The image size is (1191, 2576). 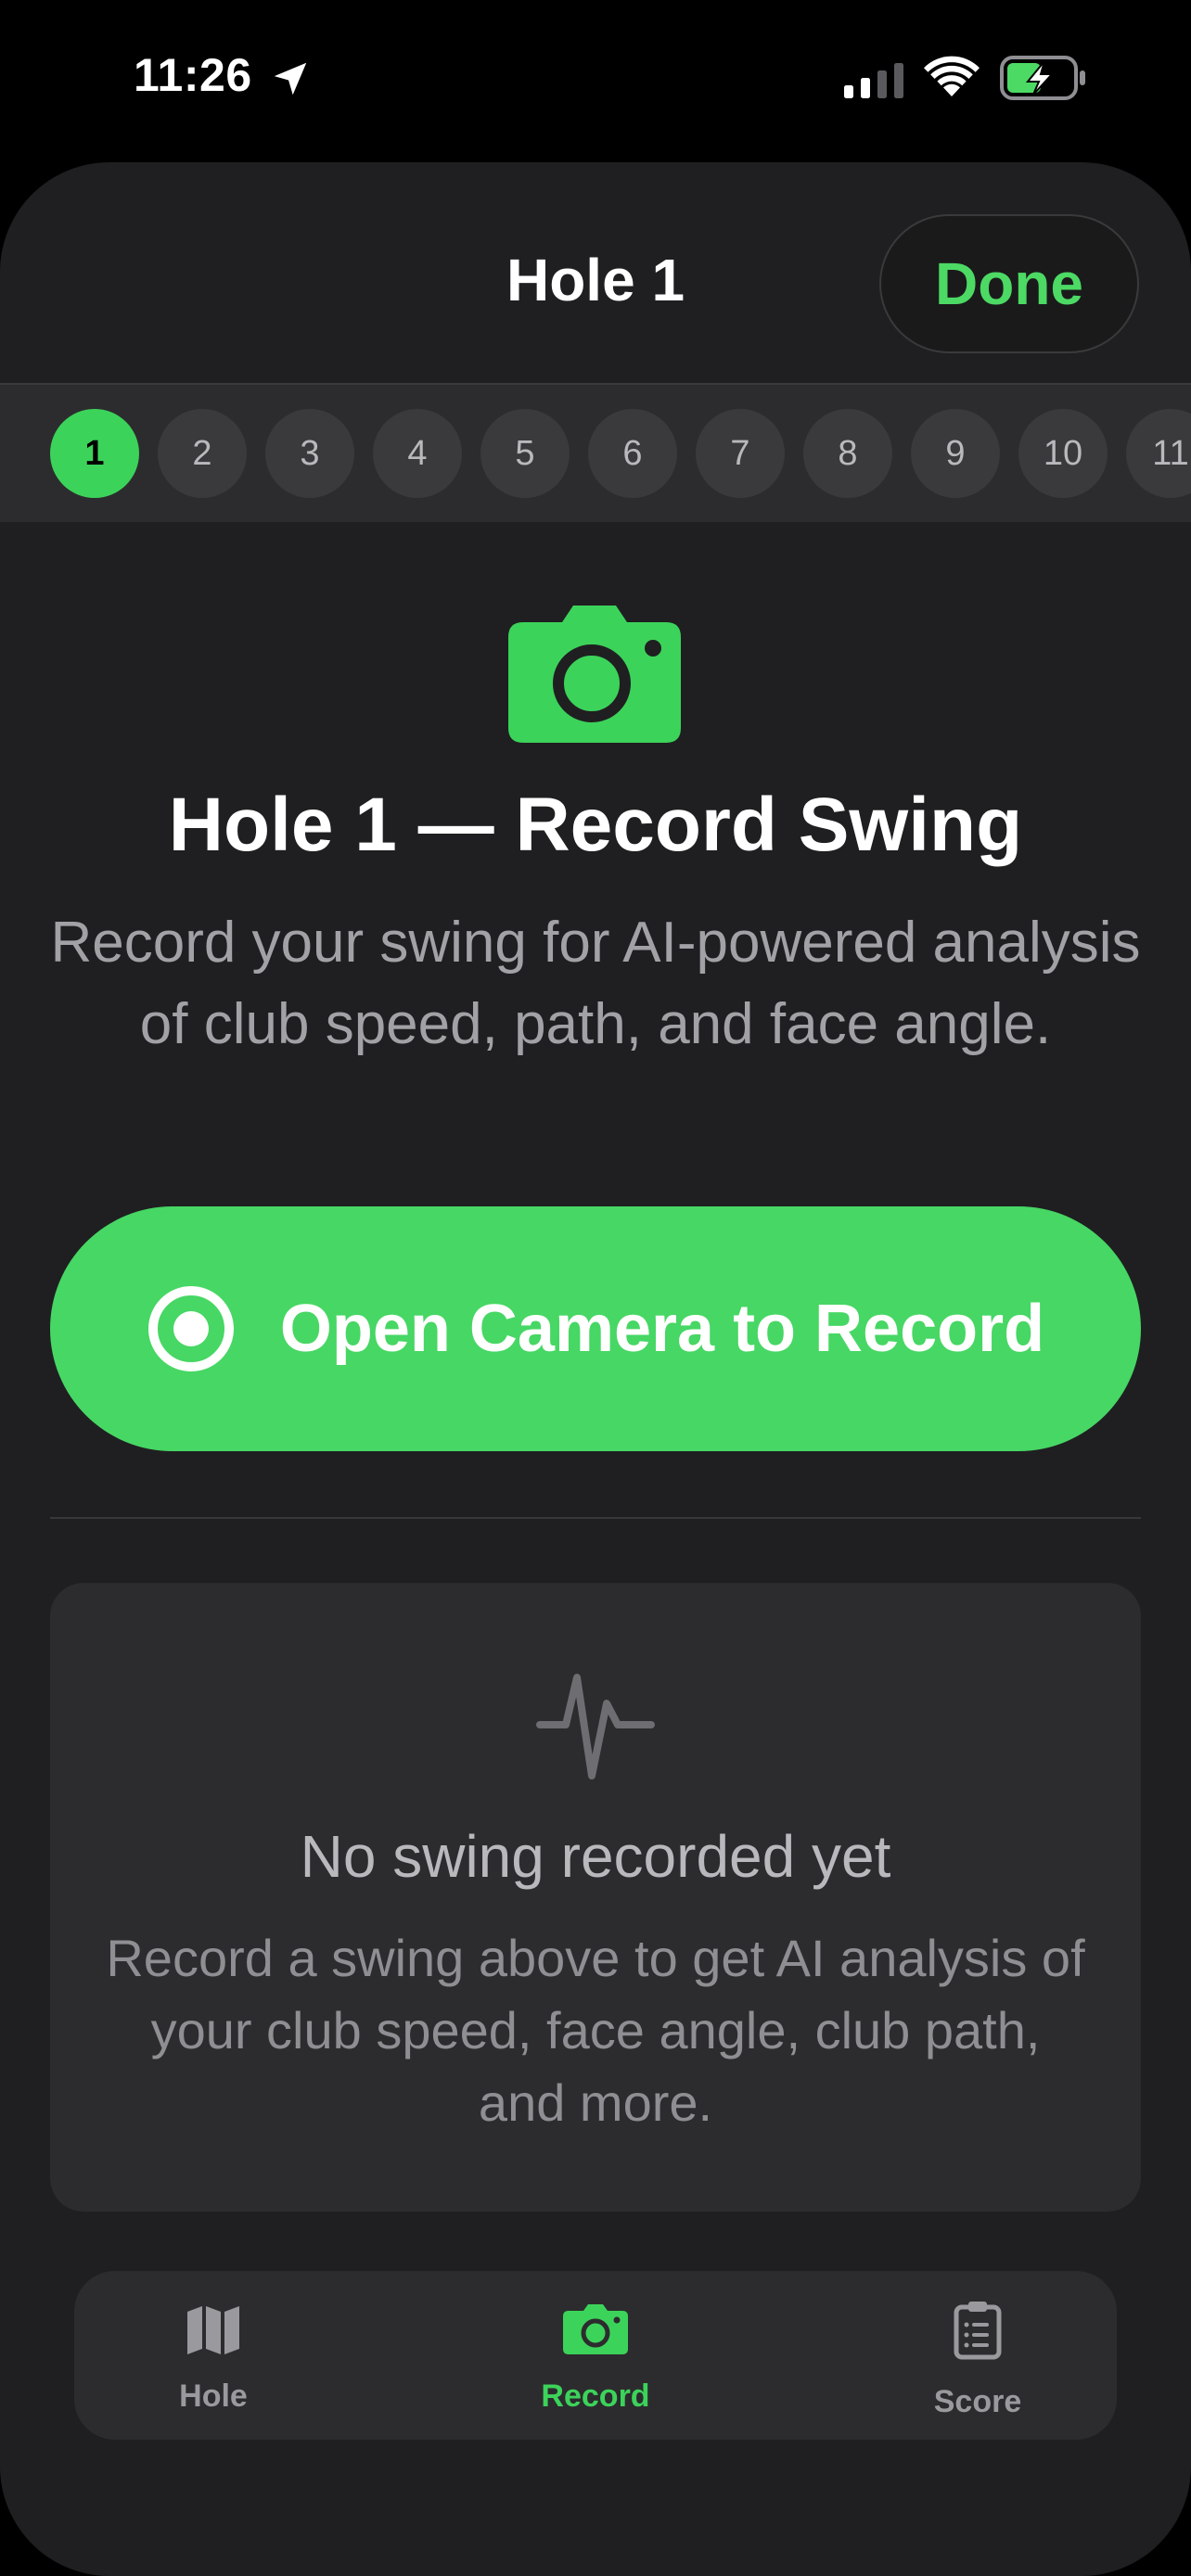 I want to click on status-time: 11:26, so click(x=193, y=75).